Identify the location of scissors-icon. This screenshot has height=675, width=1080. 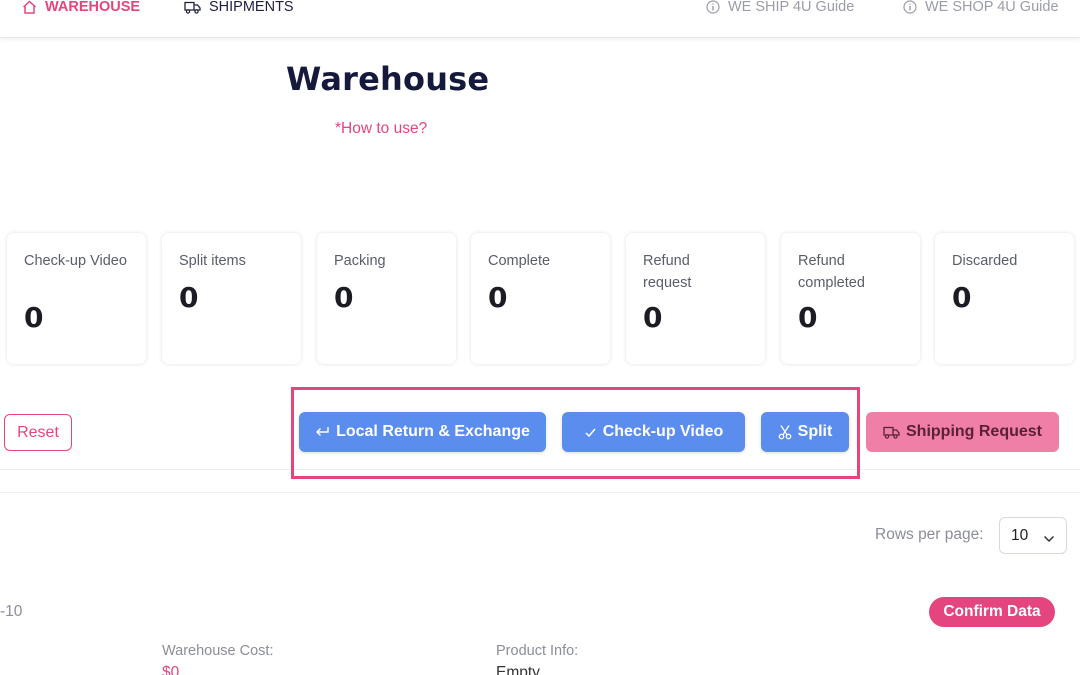
(785, 432).